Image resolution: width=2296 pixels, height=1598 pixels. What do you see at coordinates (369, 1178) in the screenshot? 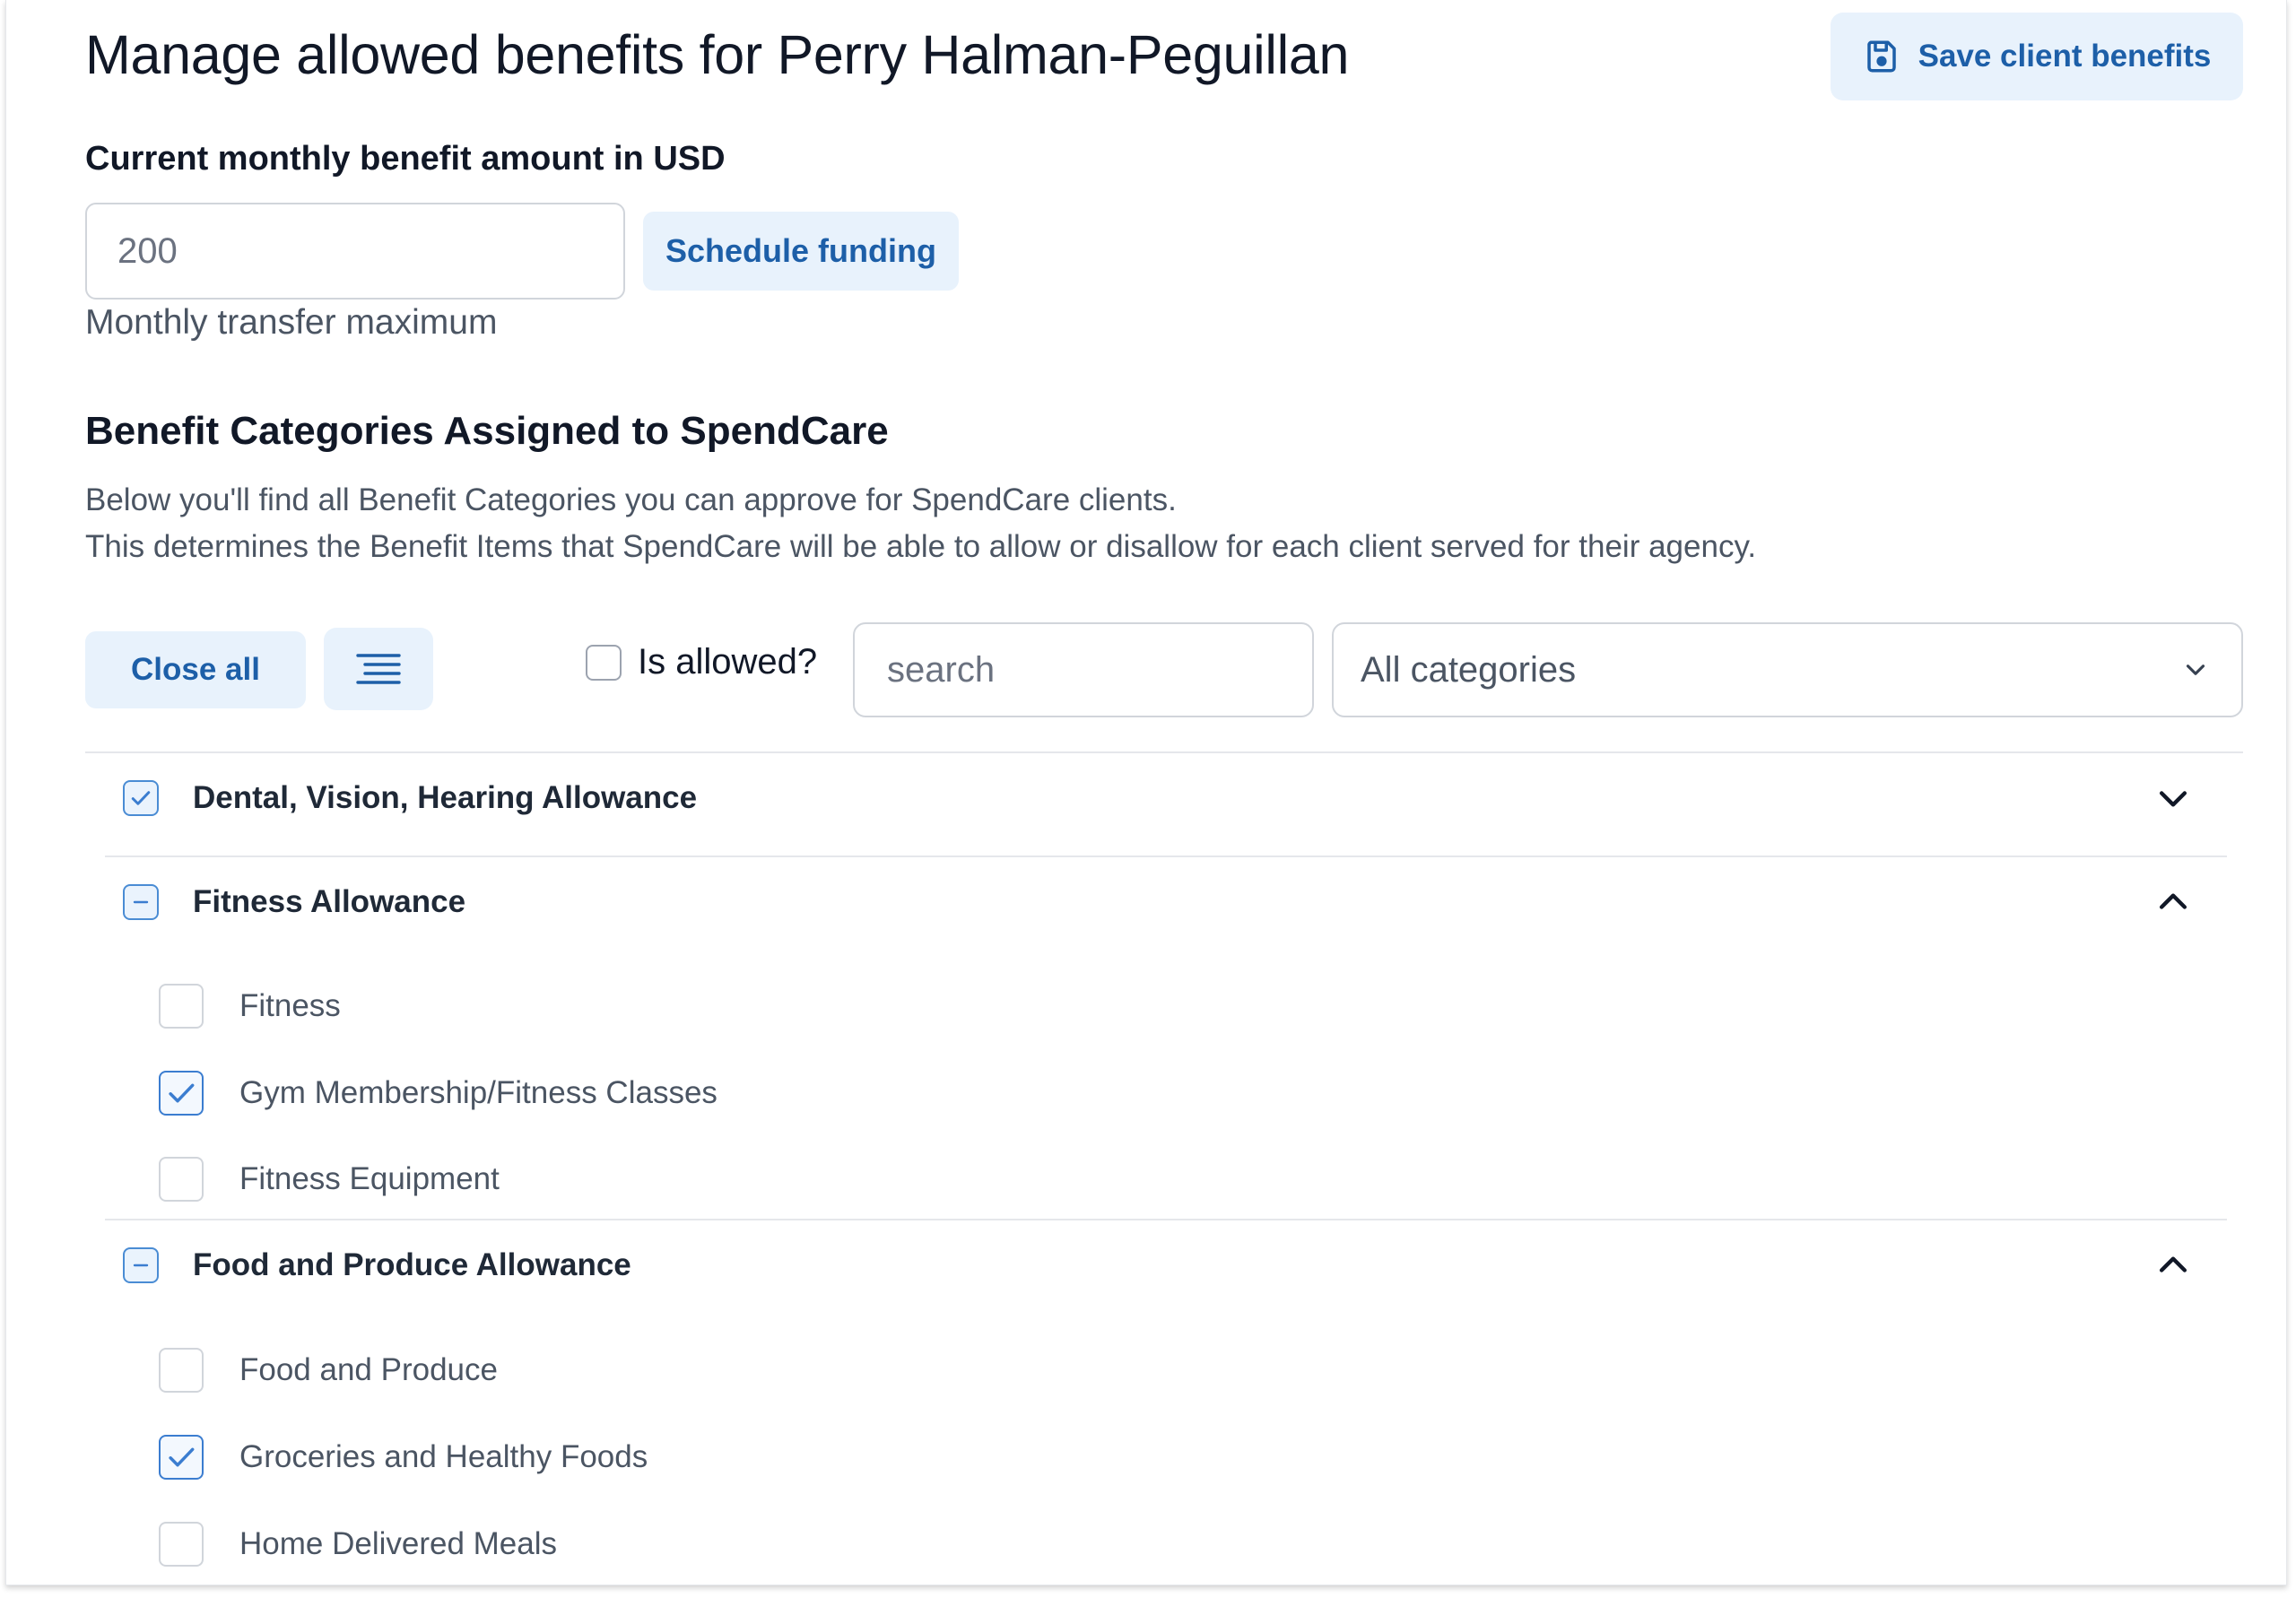
I see `item-label: Fitness Equipment` at bounding box center [369, 1178].